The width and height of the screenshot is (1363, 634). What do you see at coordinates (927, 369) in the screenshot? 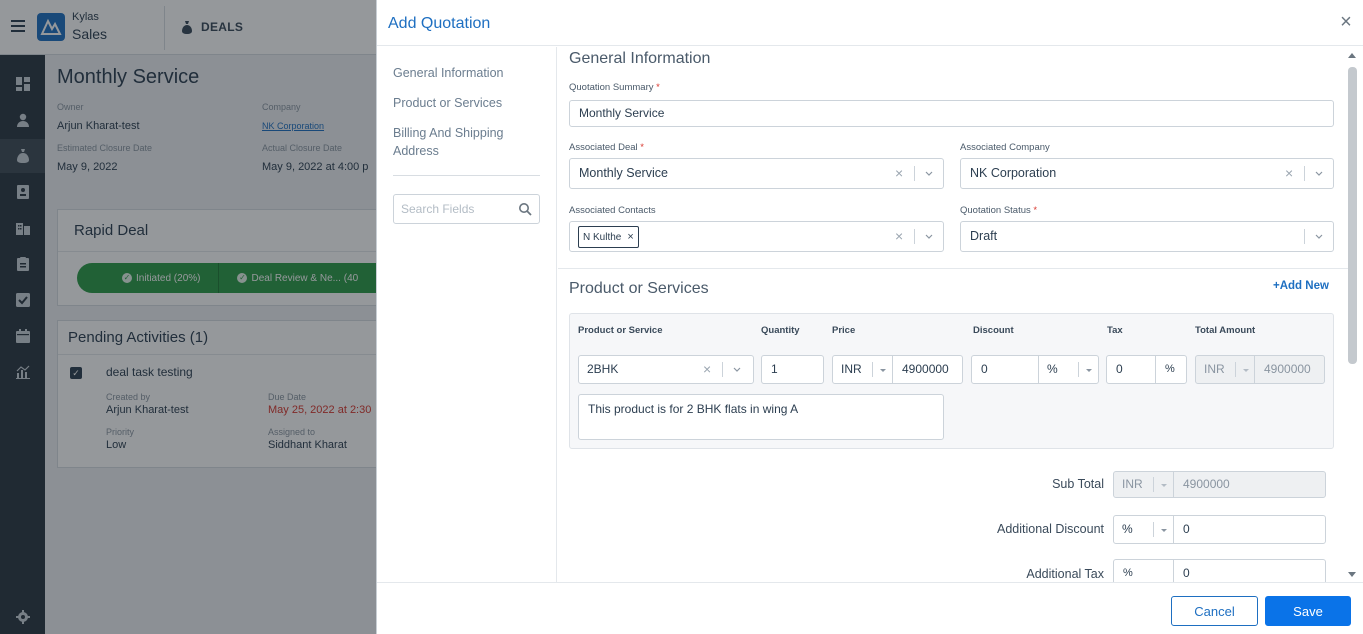
I see `price-input: 4900000` at bounding box center [927, 369].